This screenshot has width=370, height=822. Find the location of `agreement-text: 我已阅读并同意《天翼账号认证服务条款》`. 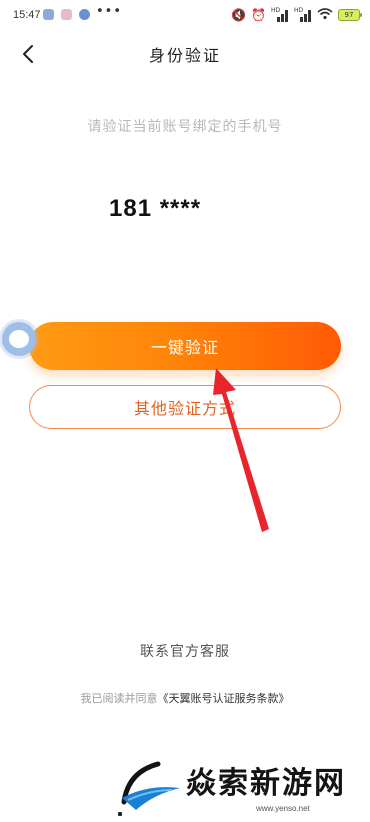

agreement-text: 我已阅读并同意《天翼账号认证服务条款》 is located at coordinates (185, 698).